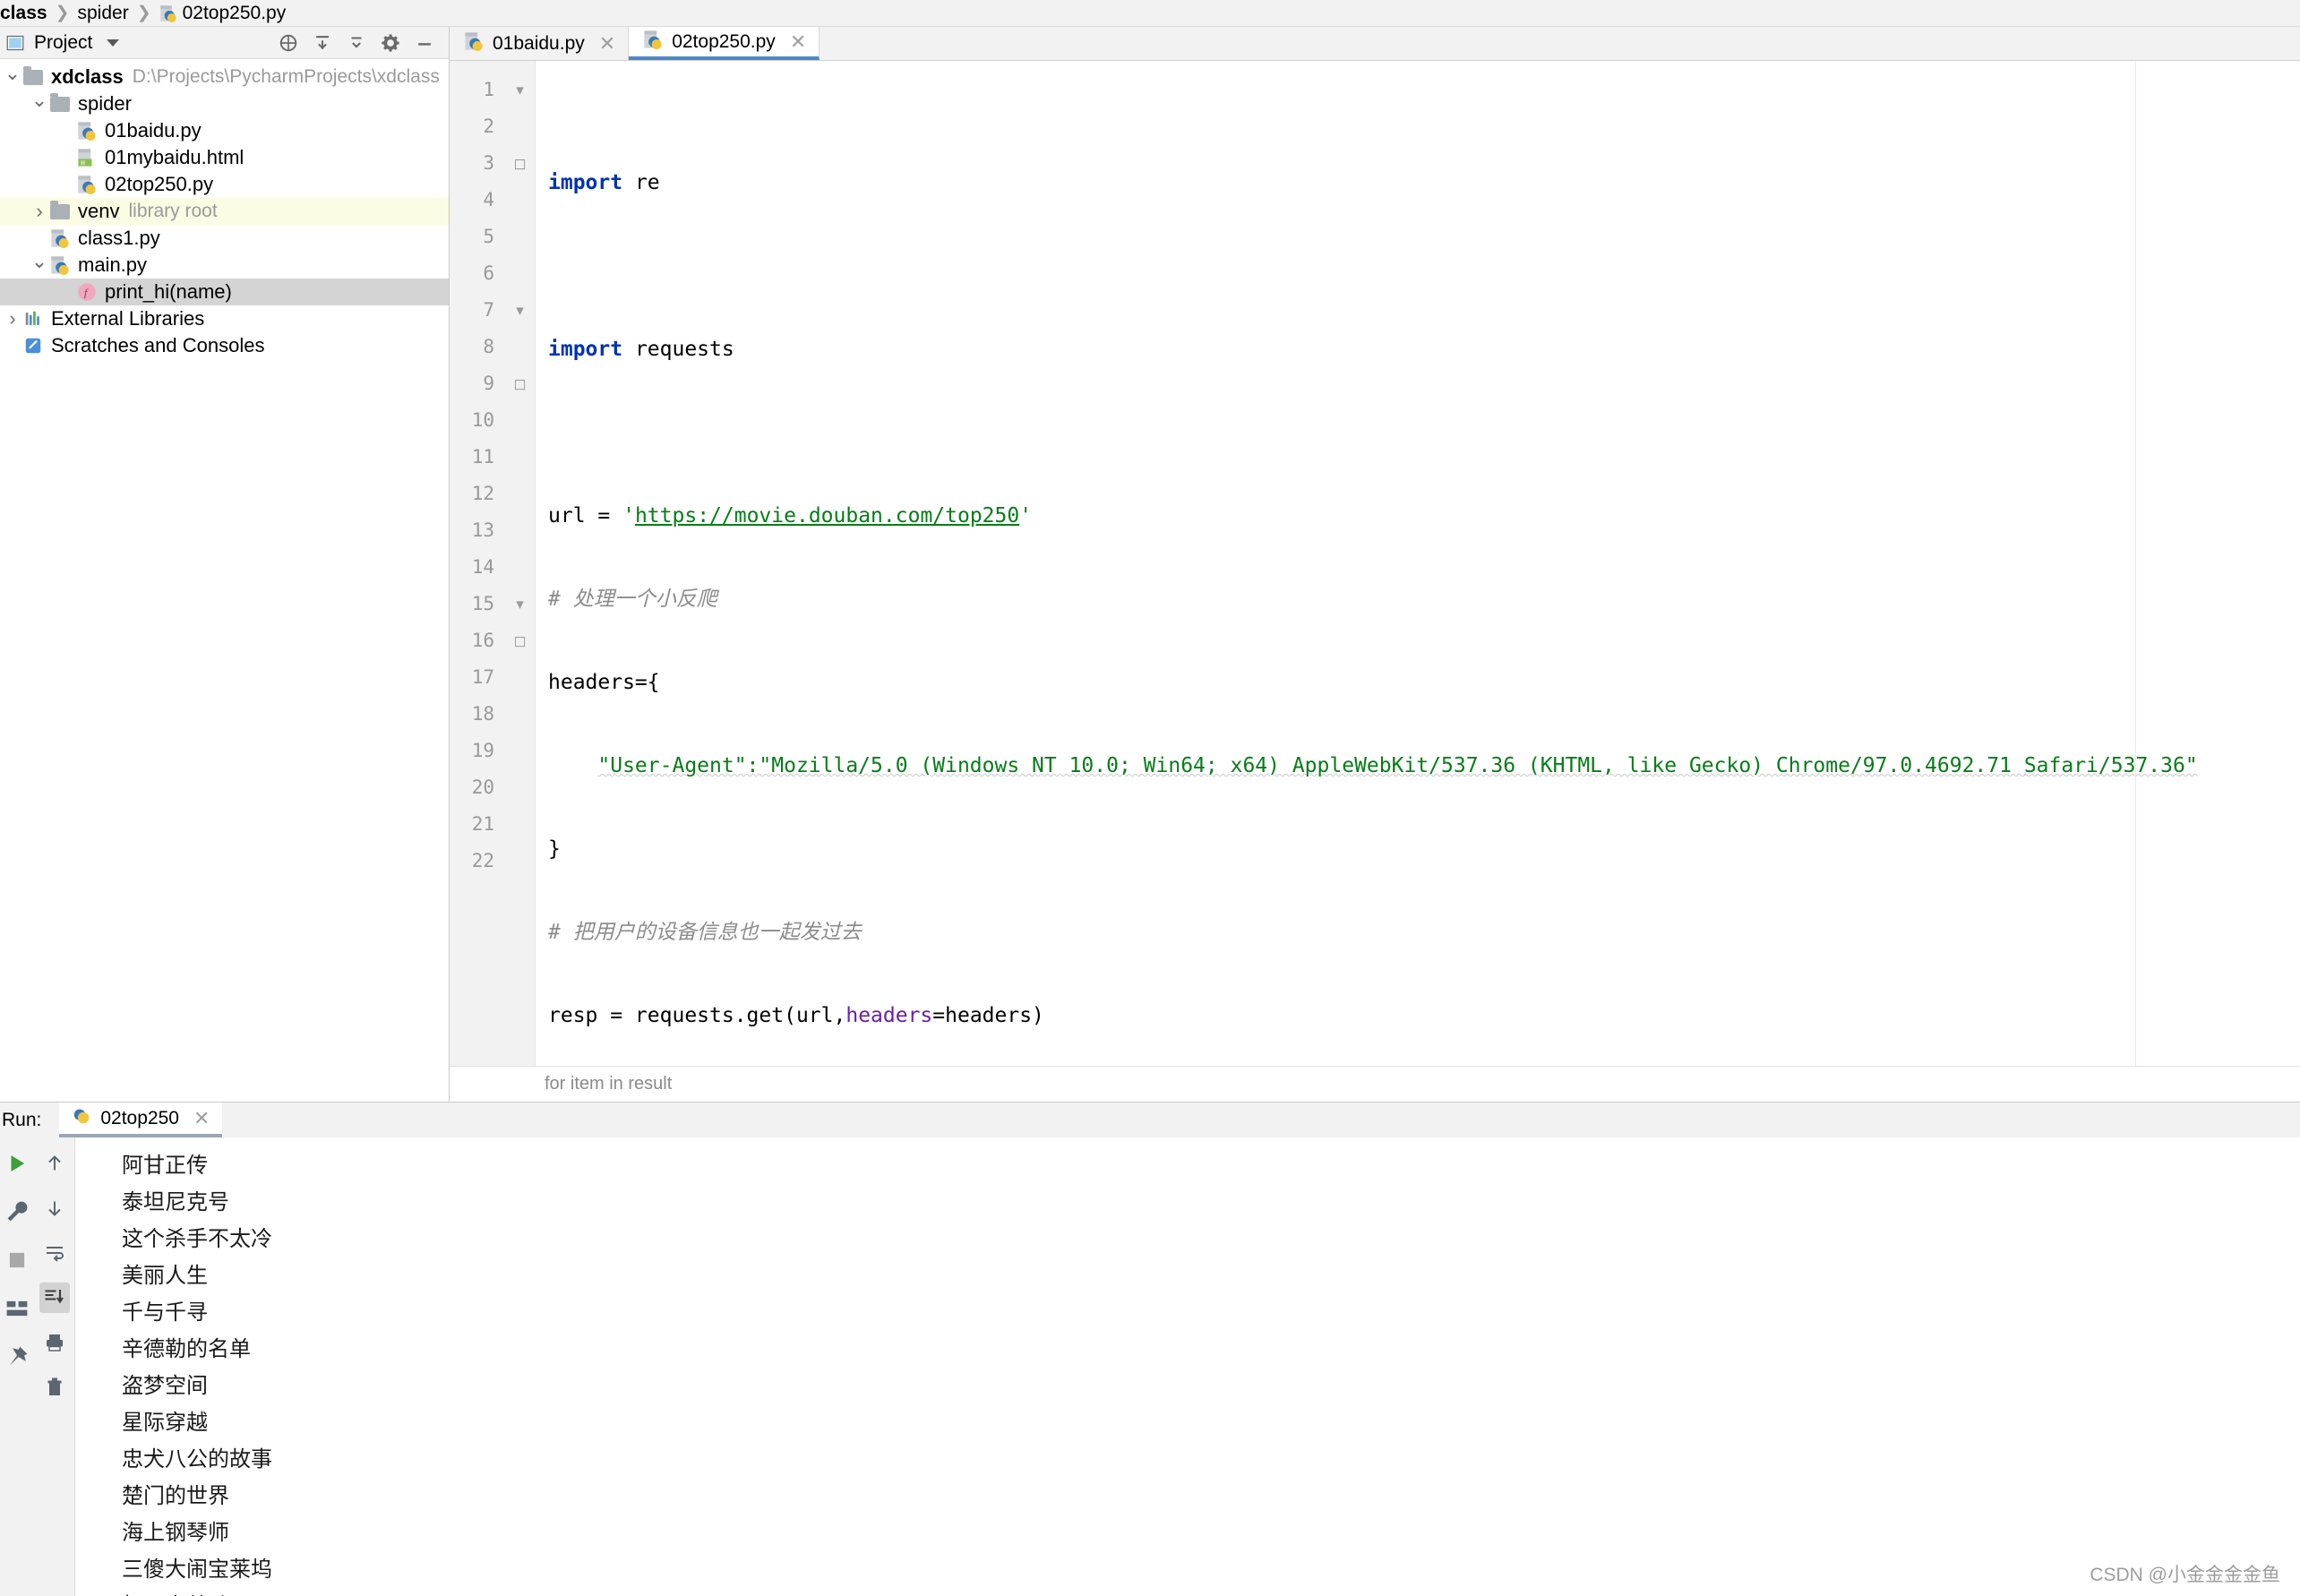  I want to click on function-icon: f, so click(87, 292).